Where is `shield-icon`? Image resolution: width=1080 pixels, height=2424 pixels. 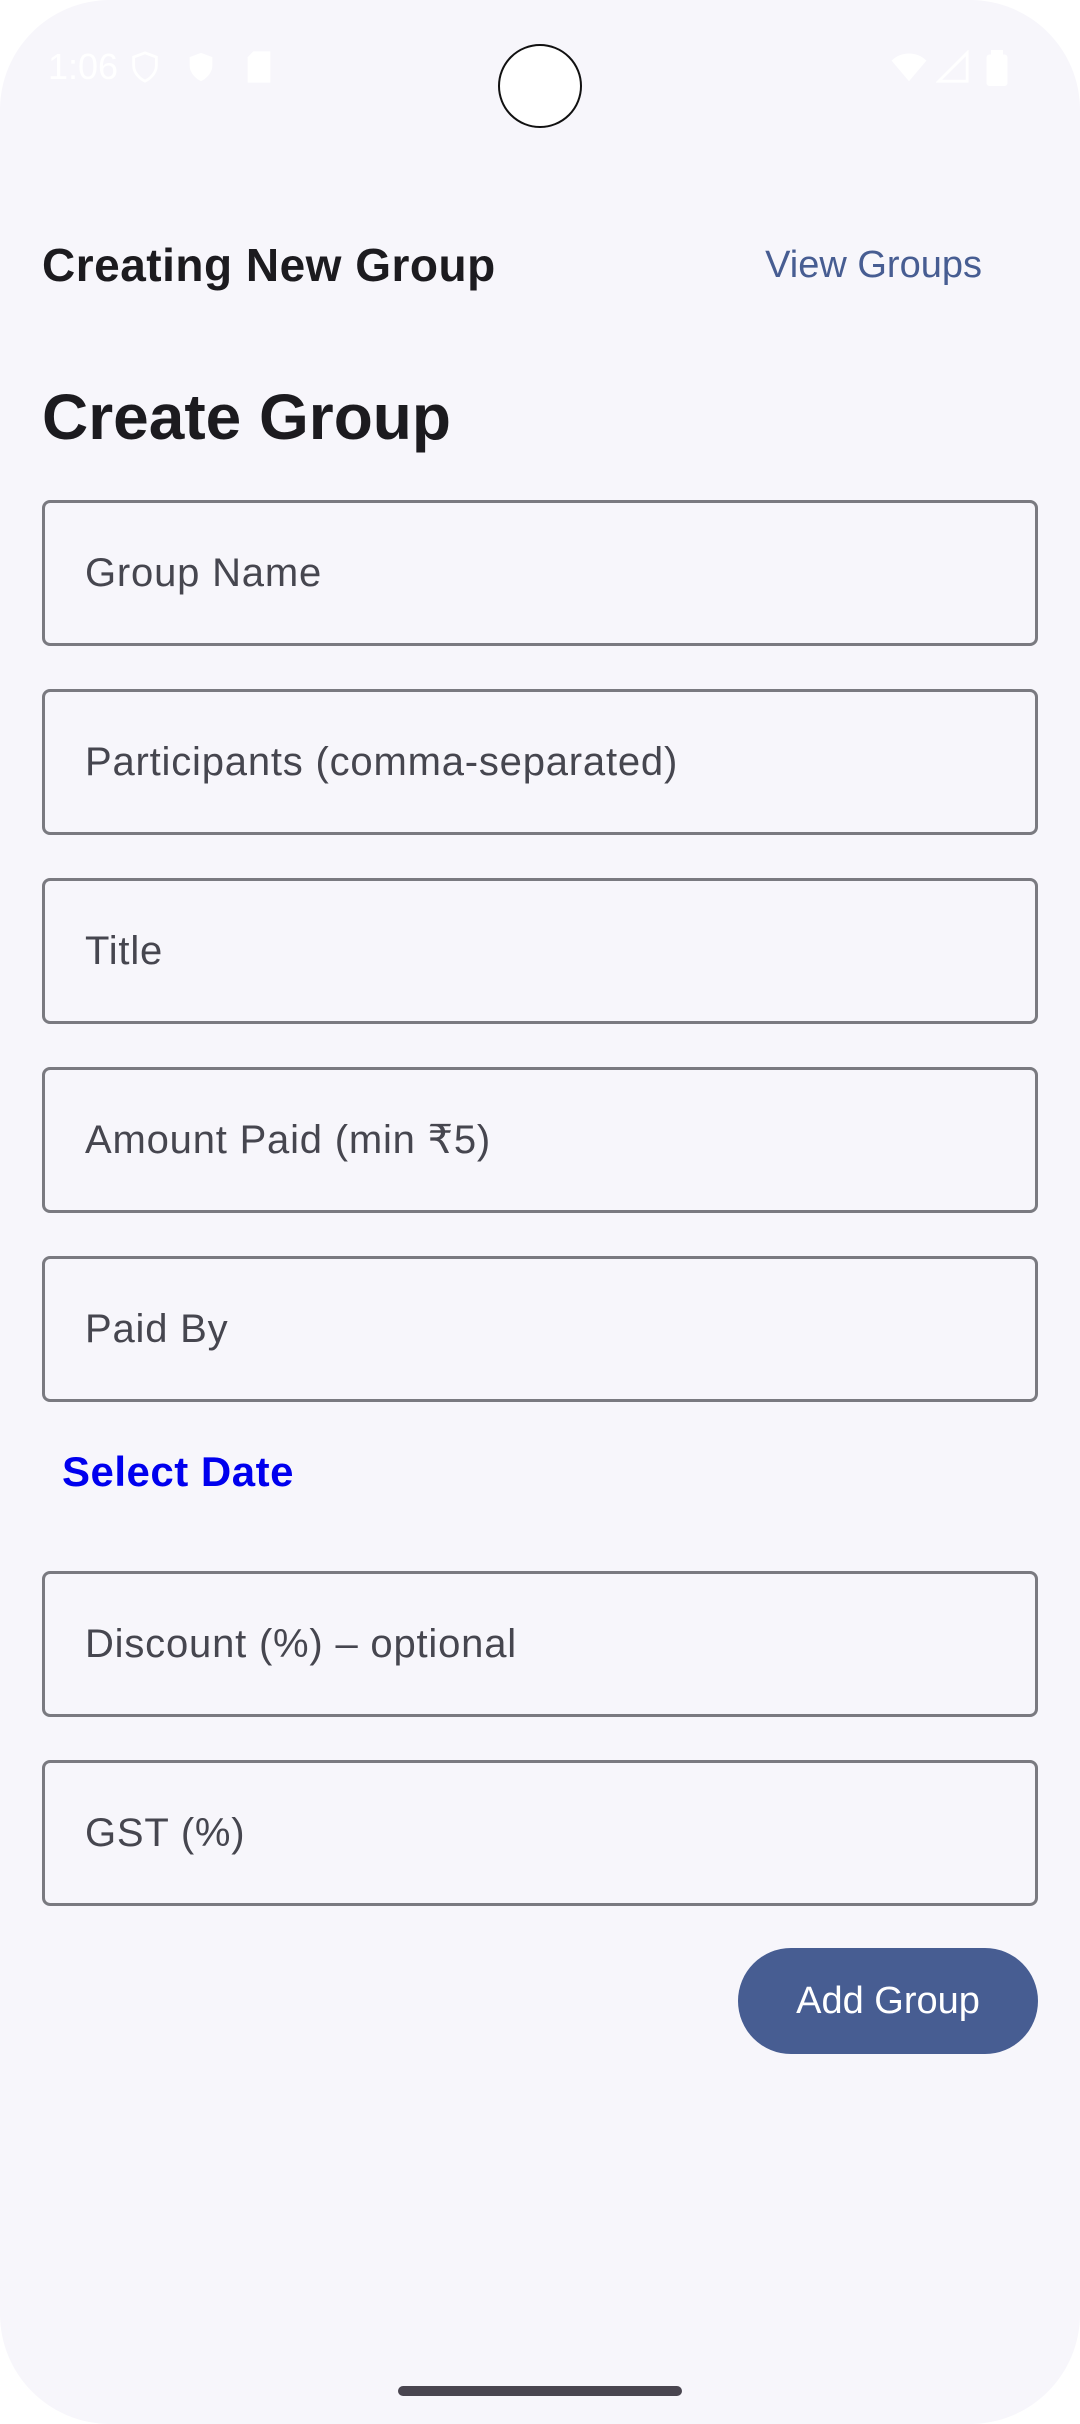 shield-icon is located at coordinates (145, 67).